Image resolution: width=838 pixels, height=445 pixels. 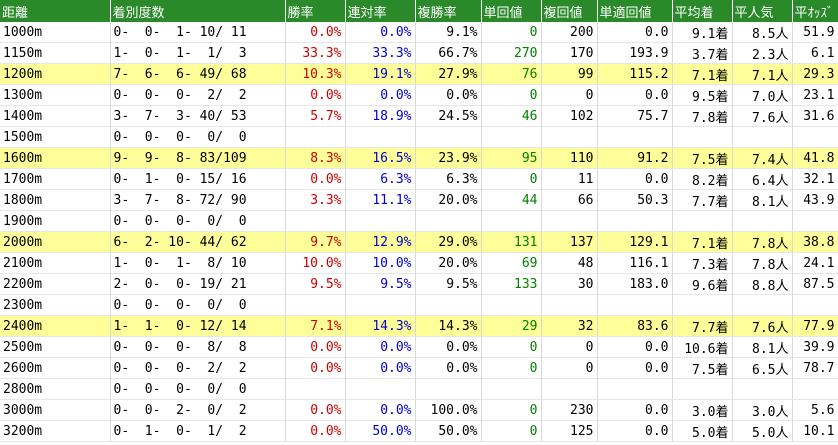 I want to click on cell-adjusted-return: 75.7, so click(x=635, y=116).